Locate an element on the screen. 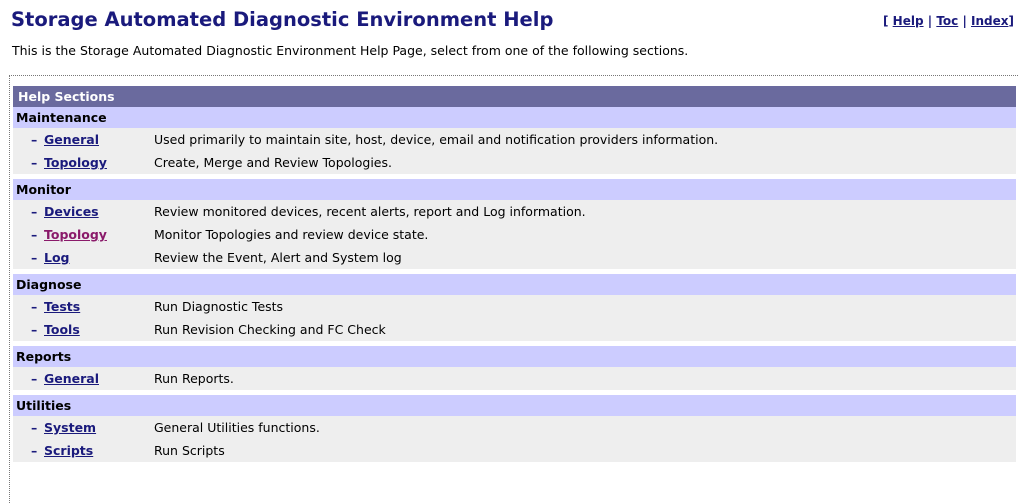 The image size is (1018, 503). list-item: – System General Utilities functions. is located at coordinates (514, 427).